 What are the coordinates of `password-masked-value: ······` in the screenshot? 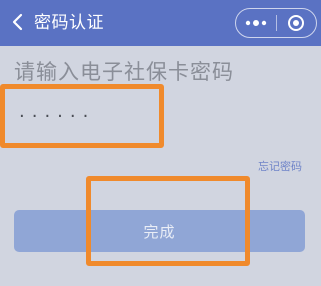 It's located at (57, 116).